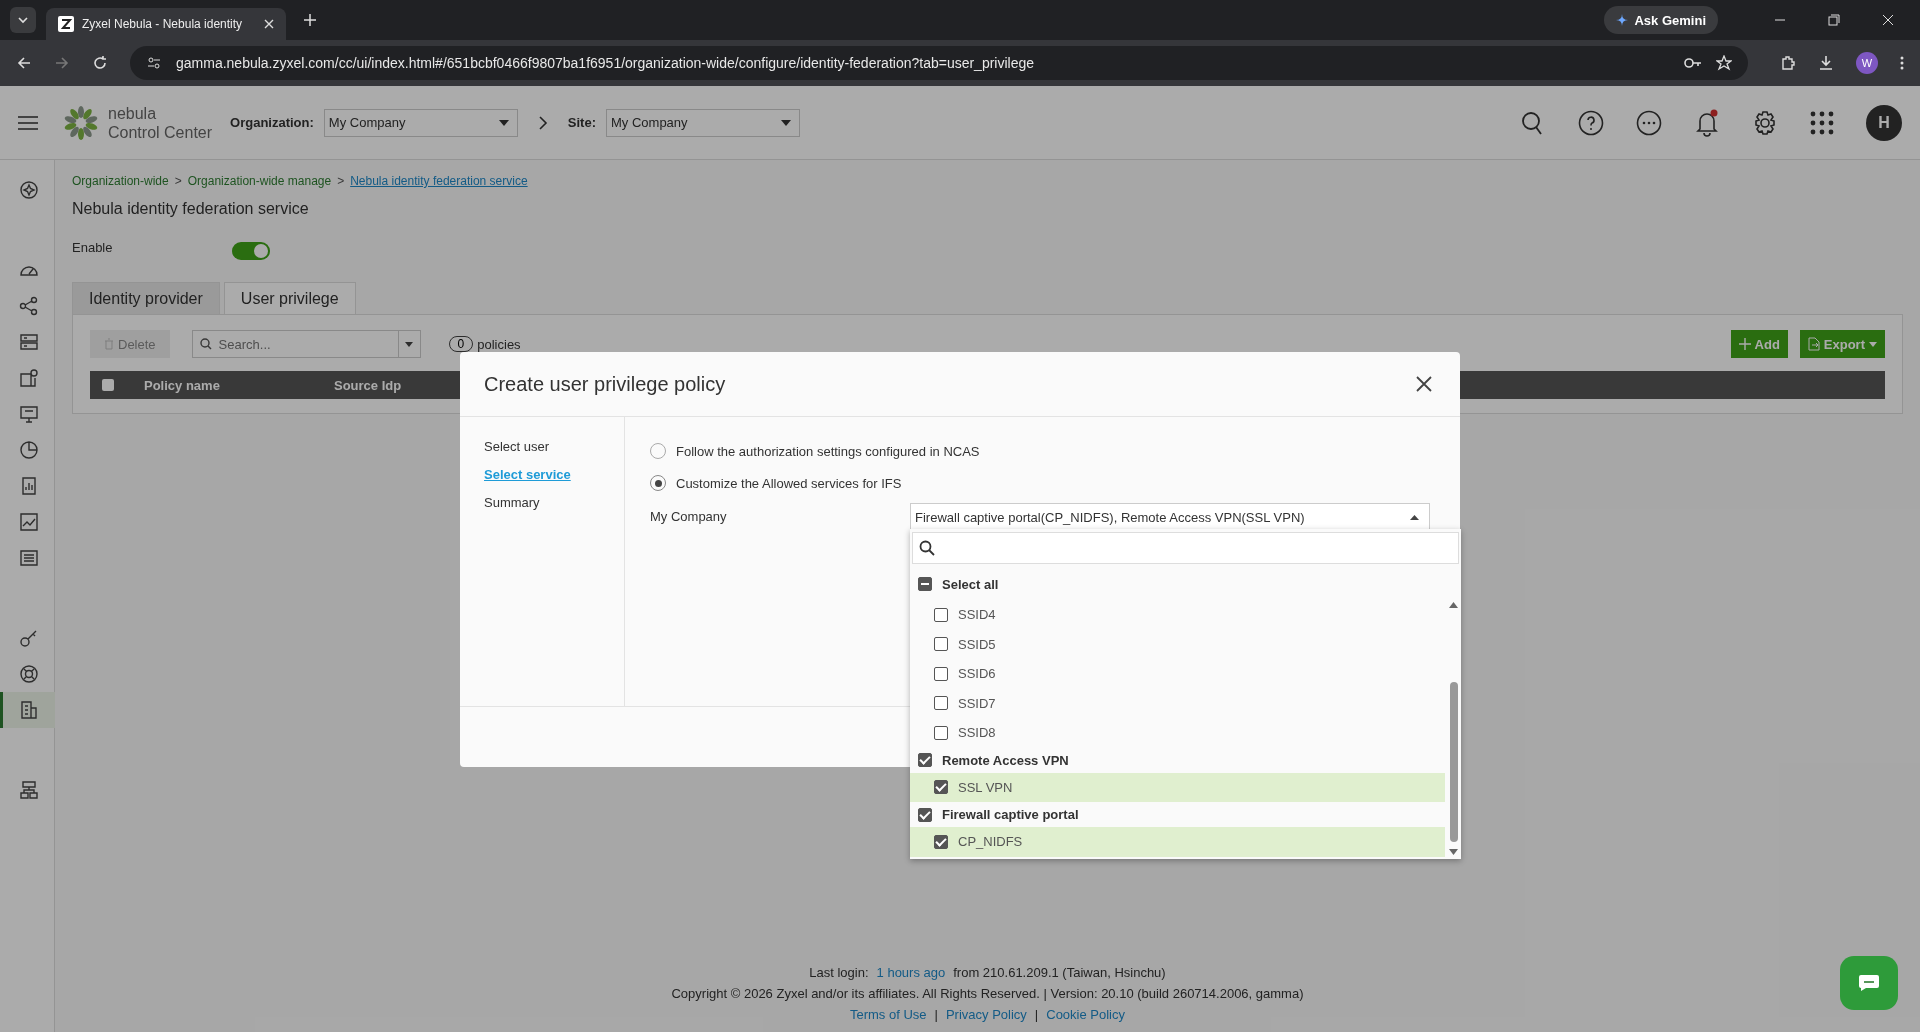 The image size is (1920, 1032). I want to click on extensions-icon, so click(1788, 63).